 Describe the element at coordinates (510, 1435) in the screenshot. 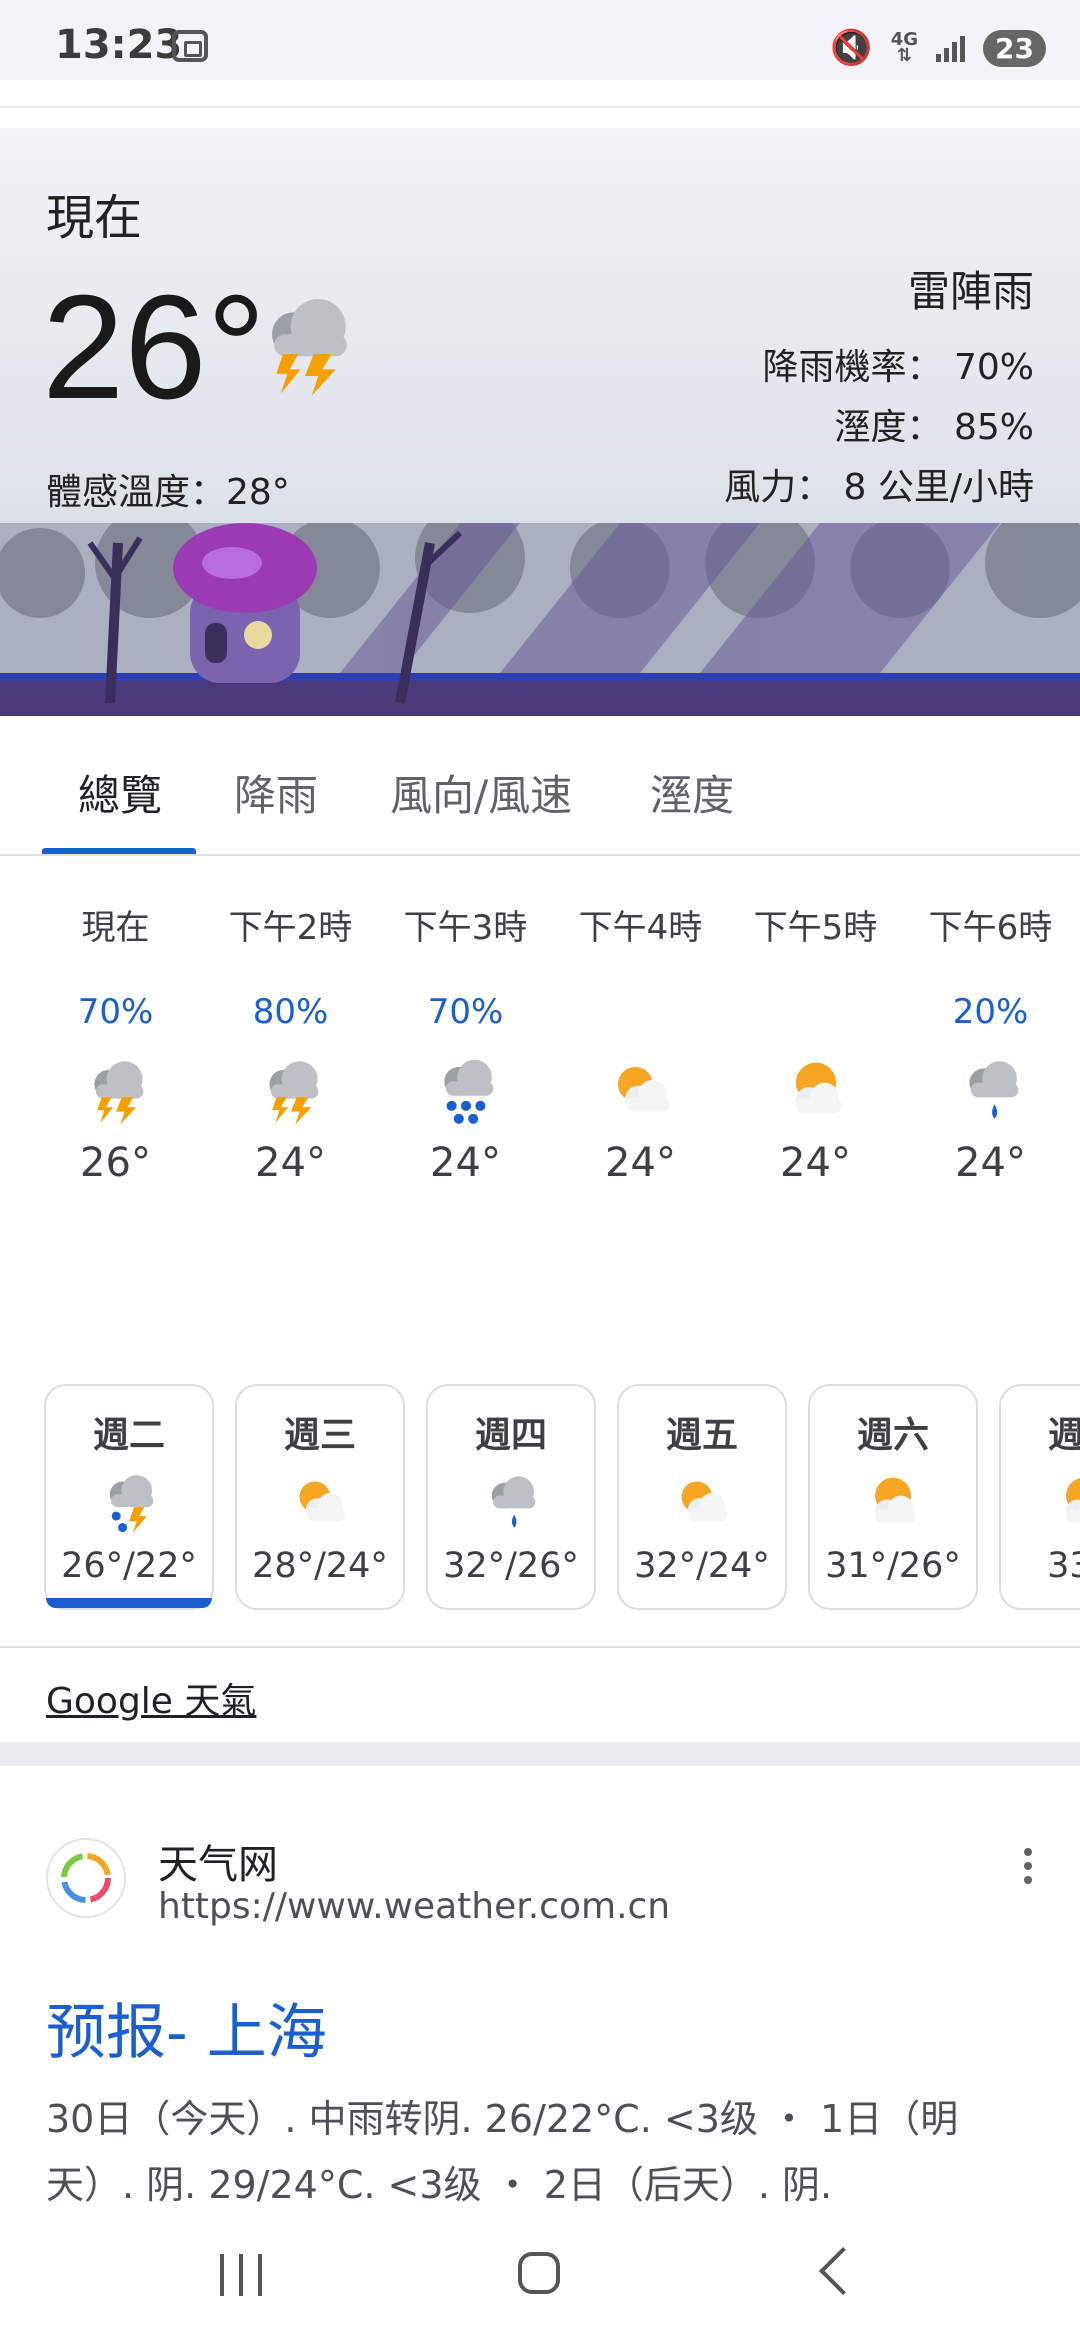

I see `day-name: 週四` at that location.